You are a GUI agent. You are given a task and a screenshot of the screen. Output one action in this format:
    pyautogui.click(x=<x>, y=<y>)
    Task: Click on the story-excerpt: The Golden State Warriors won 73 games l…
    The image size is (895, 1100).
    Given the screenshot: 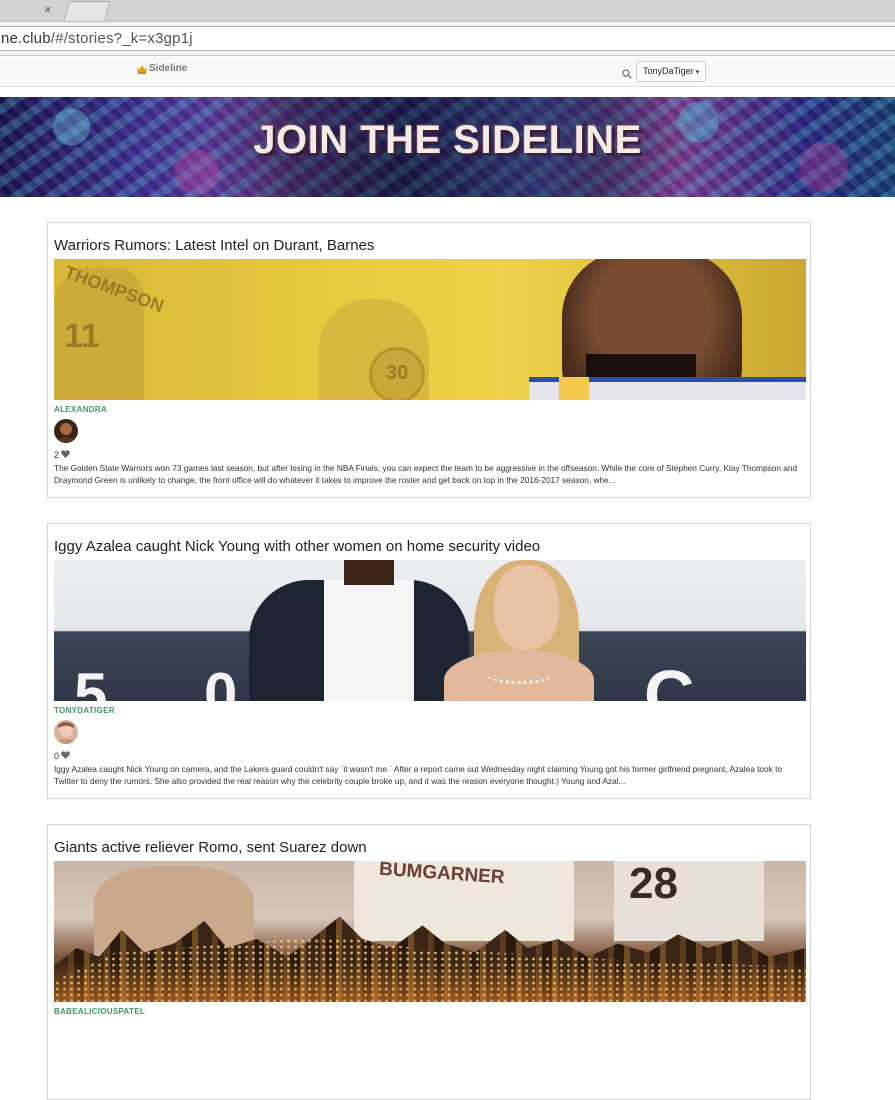 What is the action you would take?
    pyautogui.click(x=430, y=474)
    